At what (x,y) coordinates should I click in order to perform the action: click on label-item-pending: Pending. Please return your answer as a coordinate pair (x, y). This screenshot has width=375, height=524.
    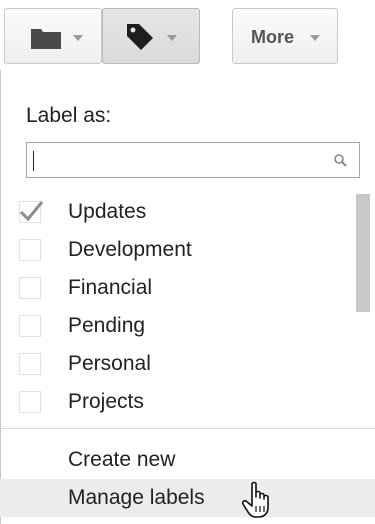
    Looking at the image, I should click on (176, 327).